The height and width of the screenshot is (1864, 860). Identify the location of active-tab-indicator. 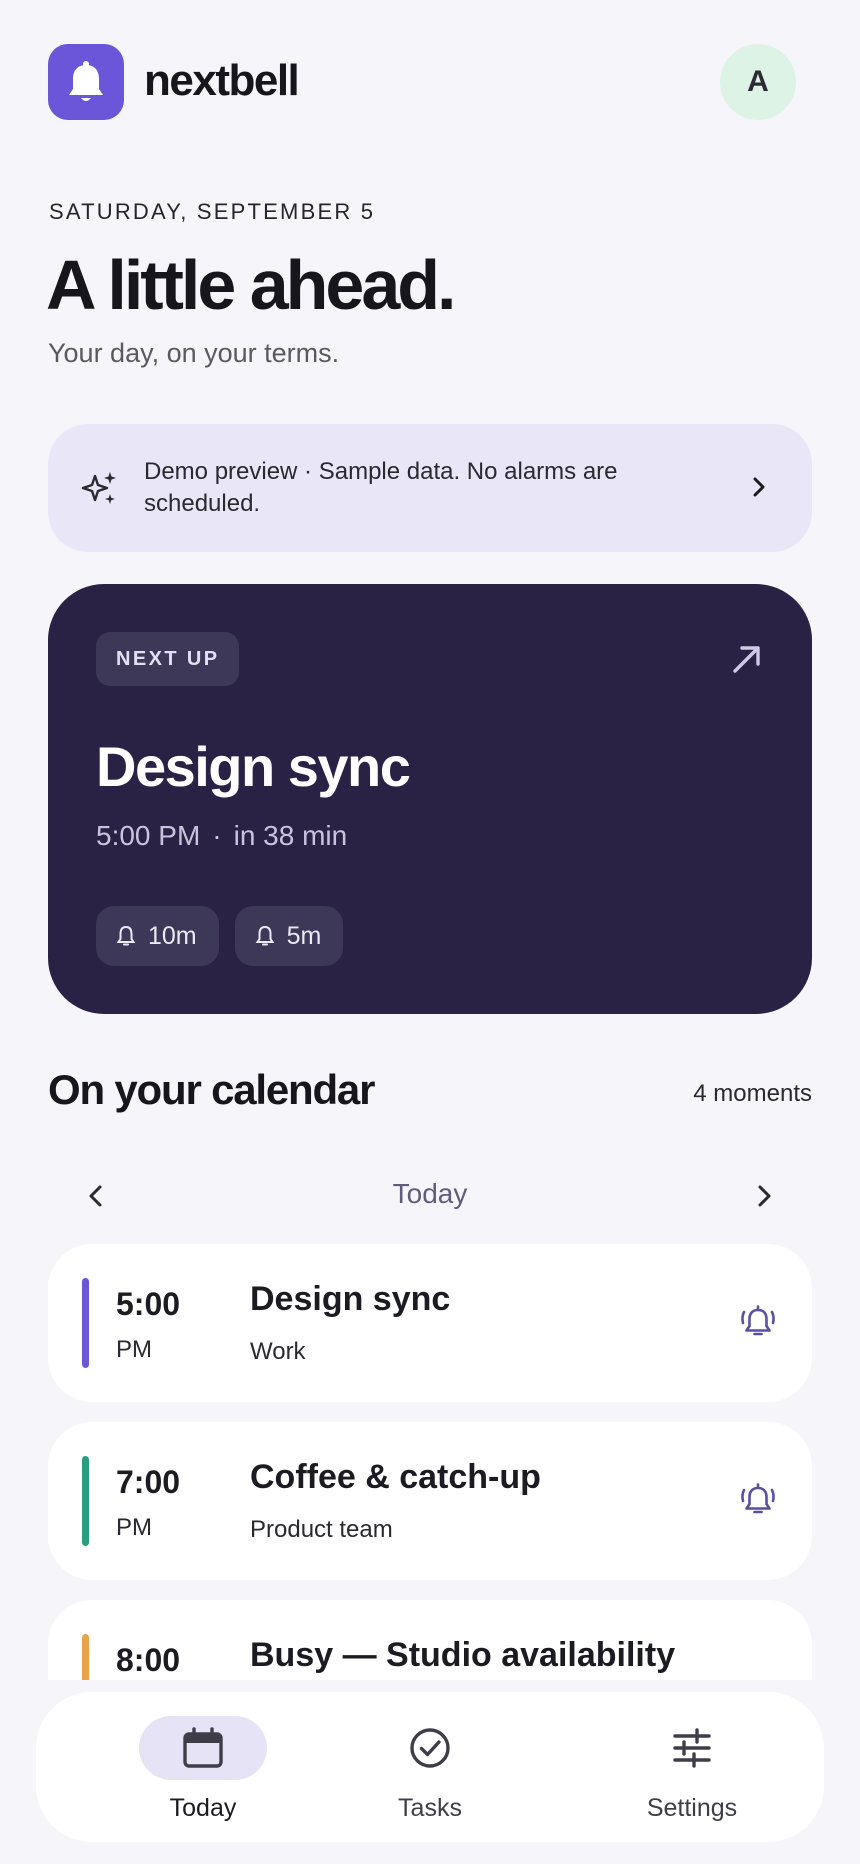
(203, 1748).